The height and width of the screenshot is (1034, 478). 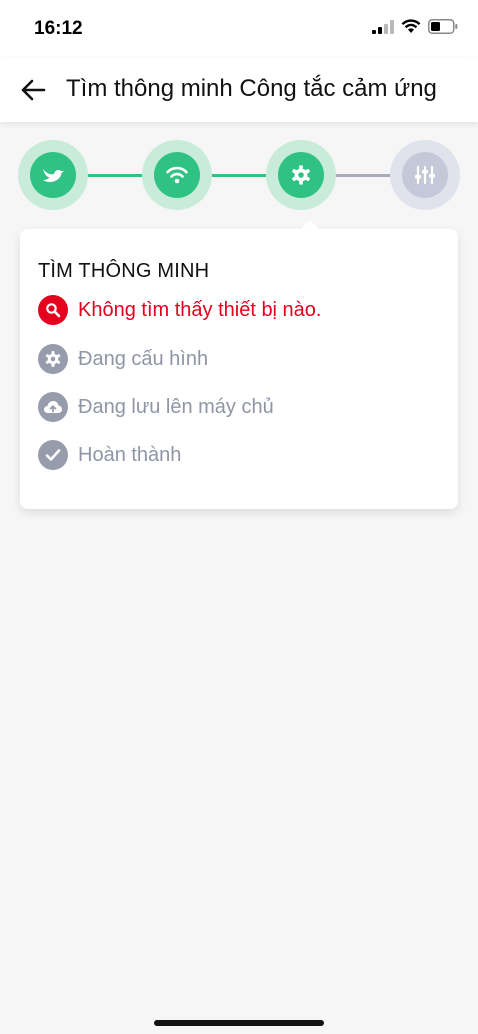 I want to click on step-settings, so click(x=425, y=175).